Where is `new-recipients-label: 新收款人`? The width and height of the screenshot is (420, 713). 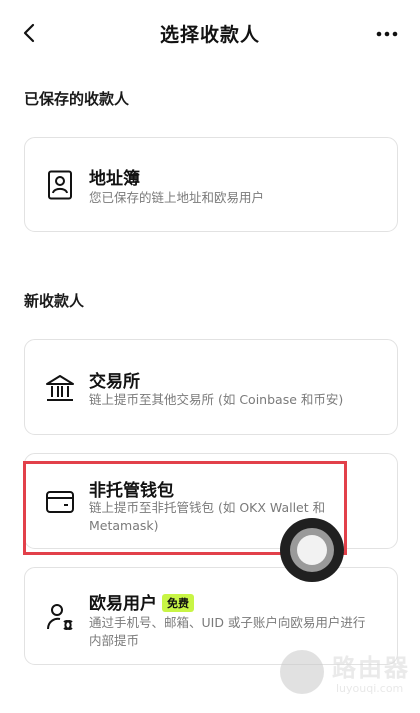
new-recipients-label: 新收款人 is located at coordinates (54, 301).